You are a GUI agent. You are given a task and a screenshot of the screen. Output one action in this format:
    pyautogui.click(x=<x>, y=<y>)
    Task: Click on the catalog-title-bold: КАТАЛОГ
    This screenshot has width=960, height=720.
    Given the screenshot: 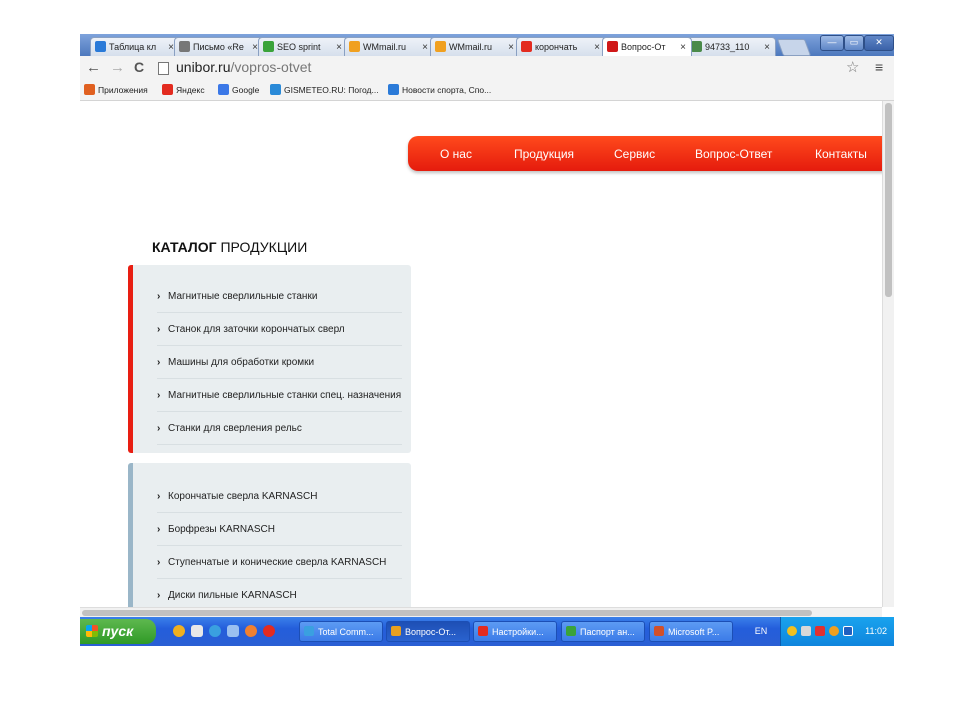 What is the action you would take?
    pyautogui.click(x=184, y=247)
    